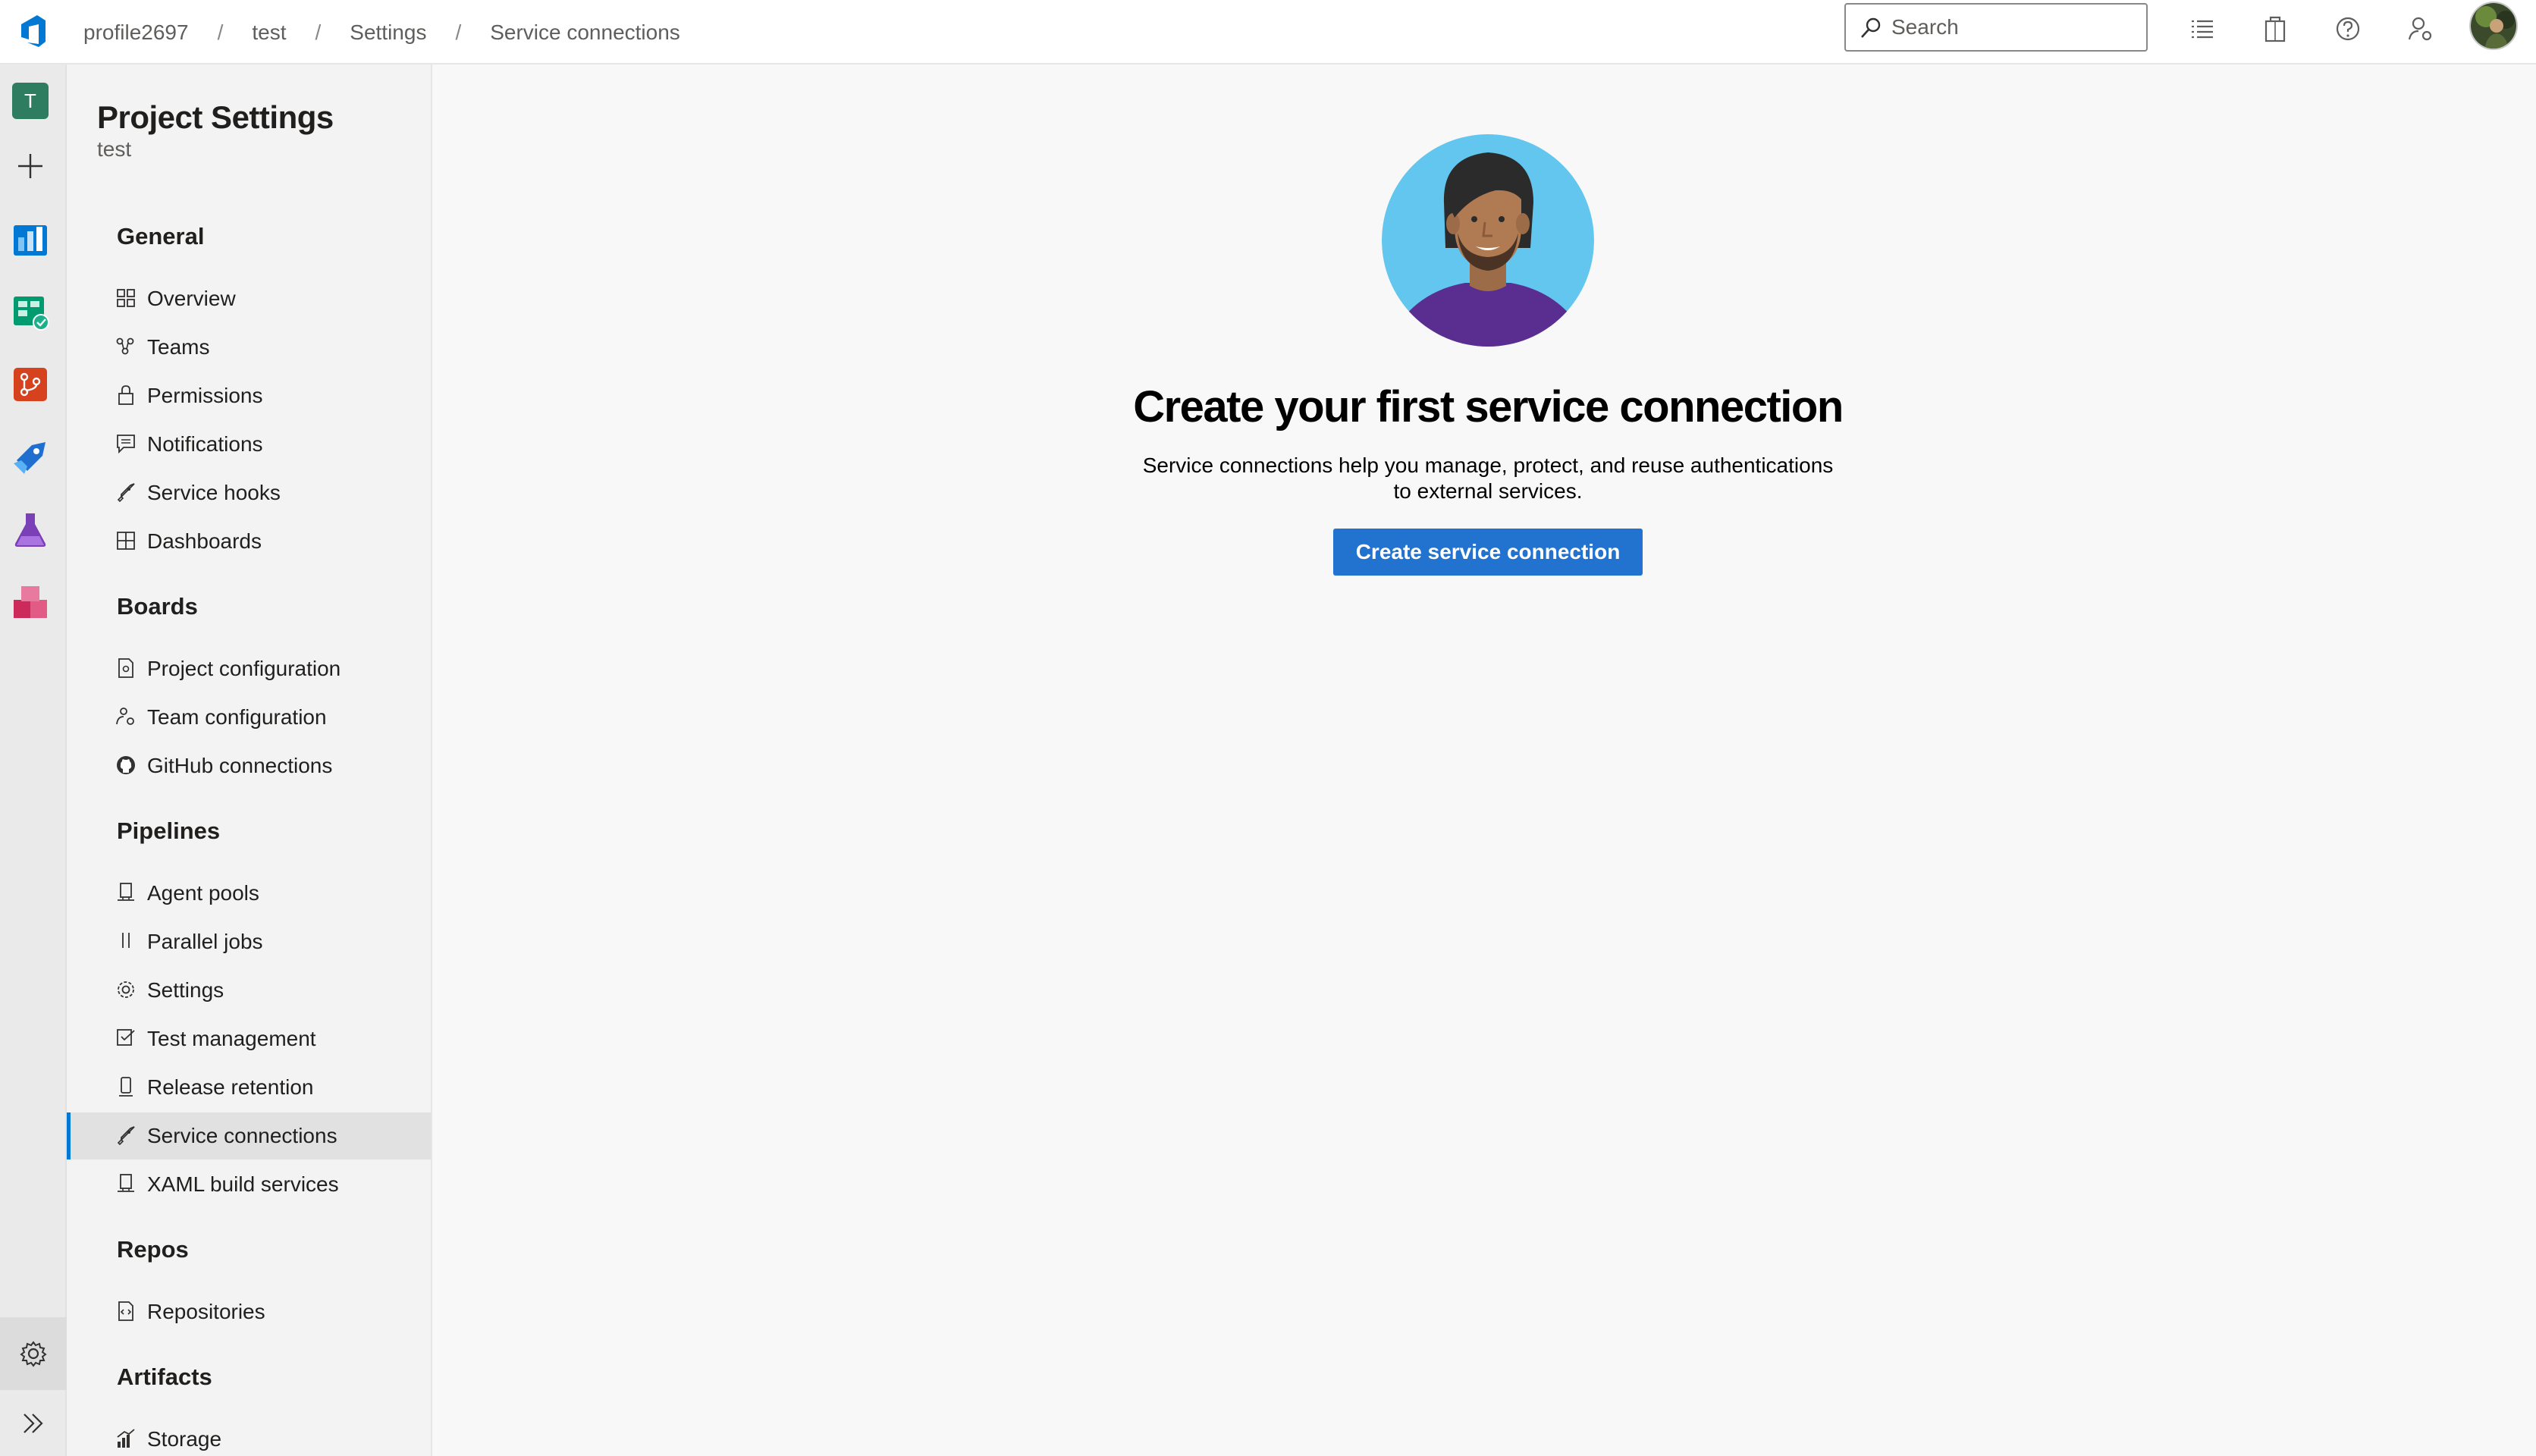 The width and height of the screenshot is (2536, 1456). What do you see at coordinates (153, 1249) in the screenshot?
I see `section-repos: Repos` at bounding box center [153, 1249].